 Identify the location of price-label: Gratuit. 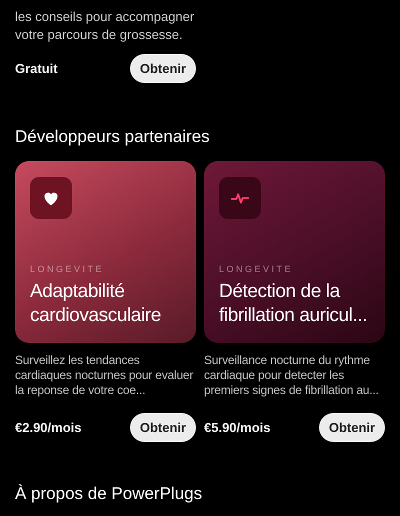
(36, 68).